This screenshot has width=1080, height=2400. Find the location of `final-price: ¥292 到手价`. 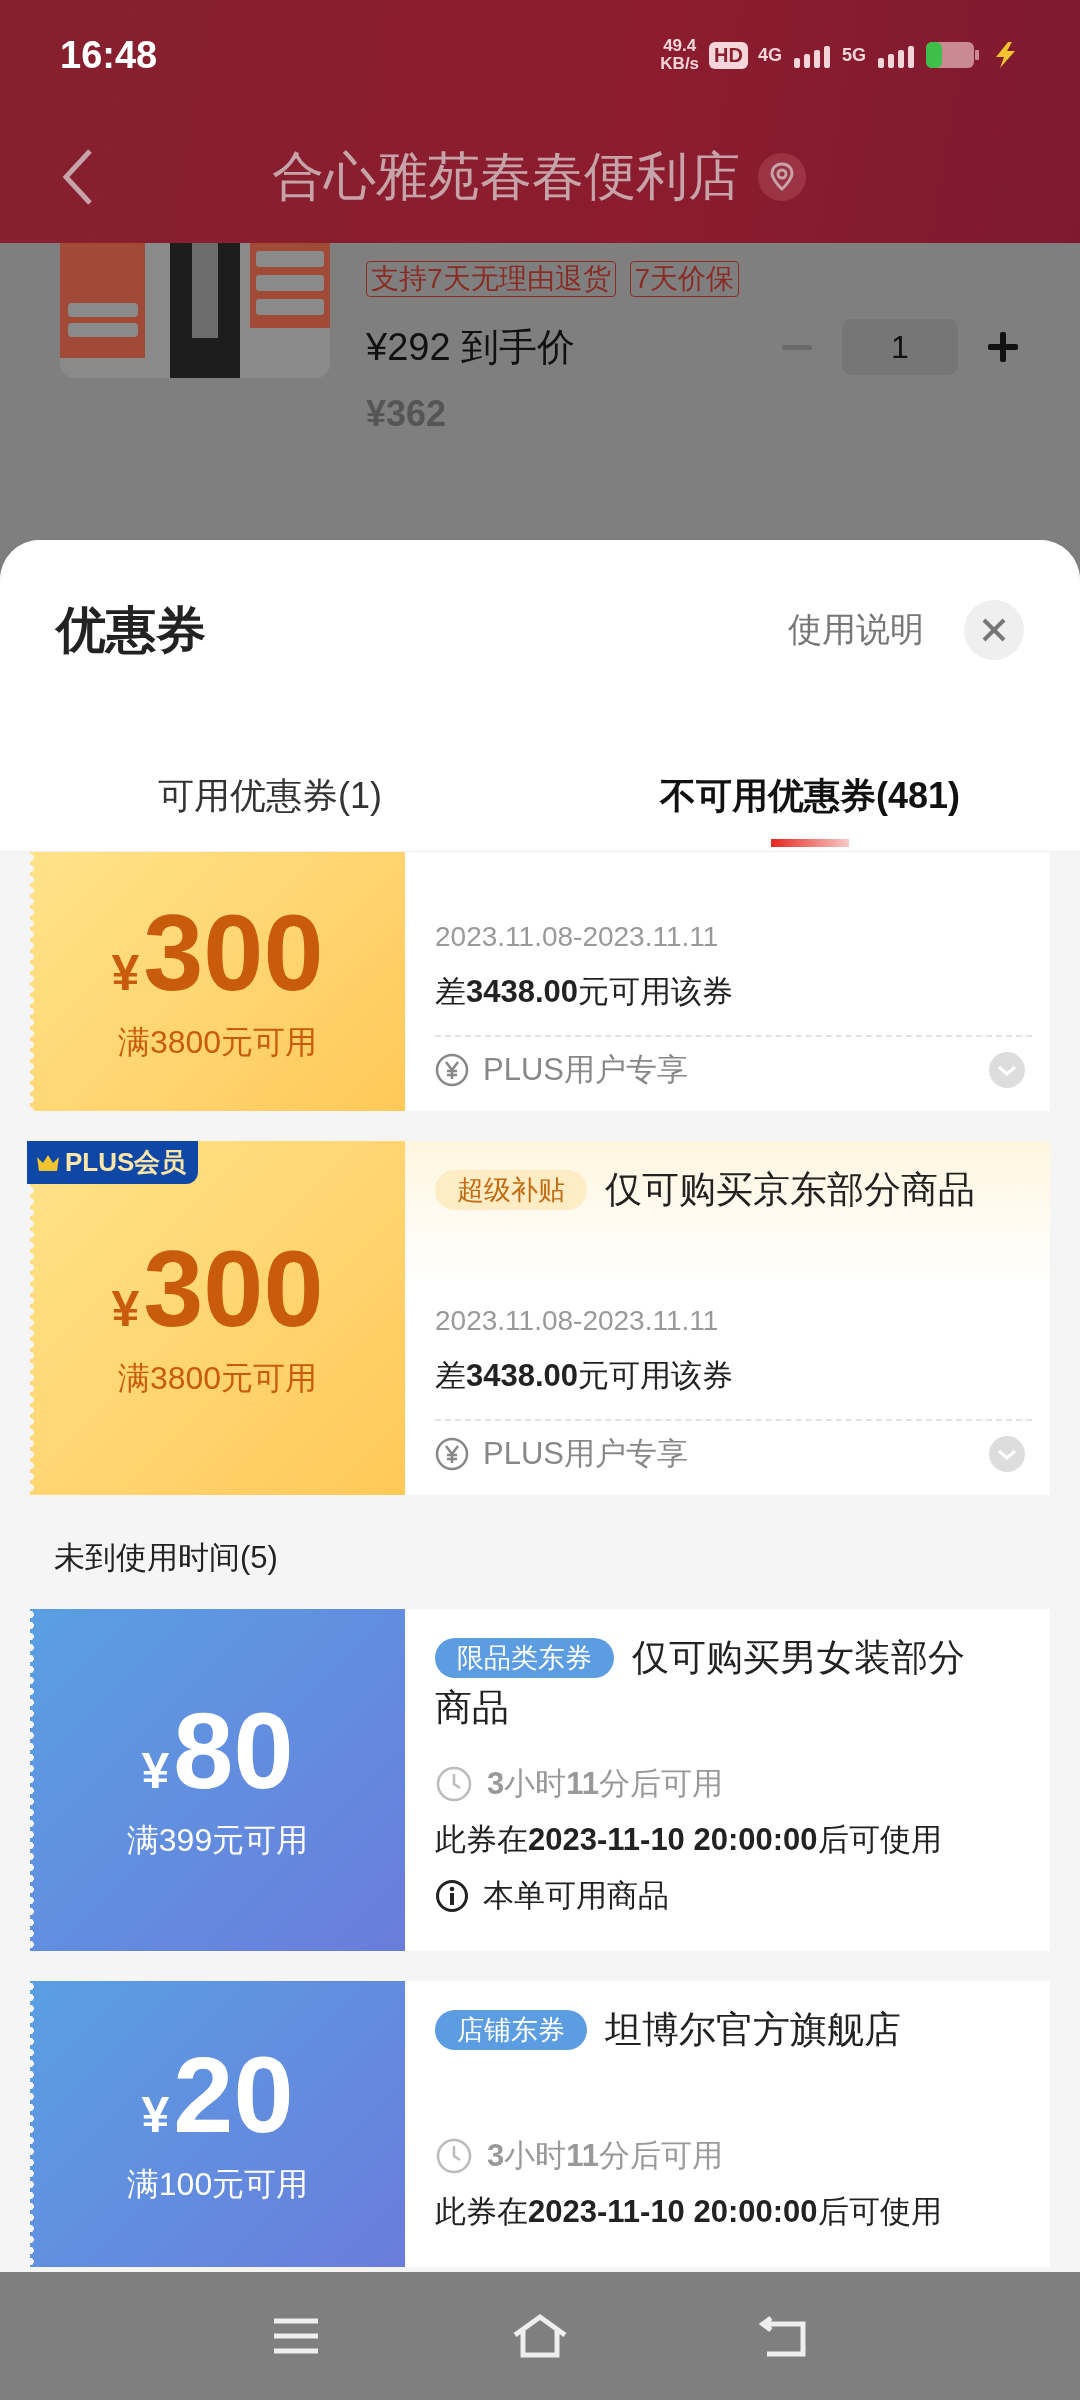

final-price: ¥292 到手价 is located at coordinates (471, 347).